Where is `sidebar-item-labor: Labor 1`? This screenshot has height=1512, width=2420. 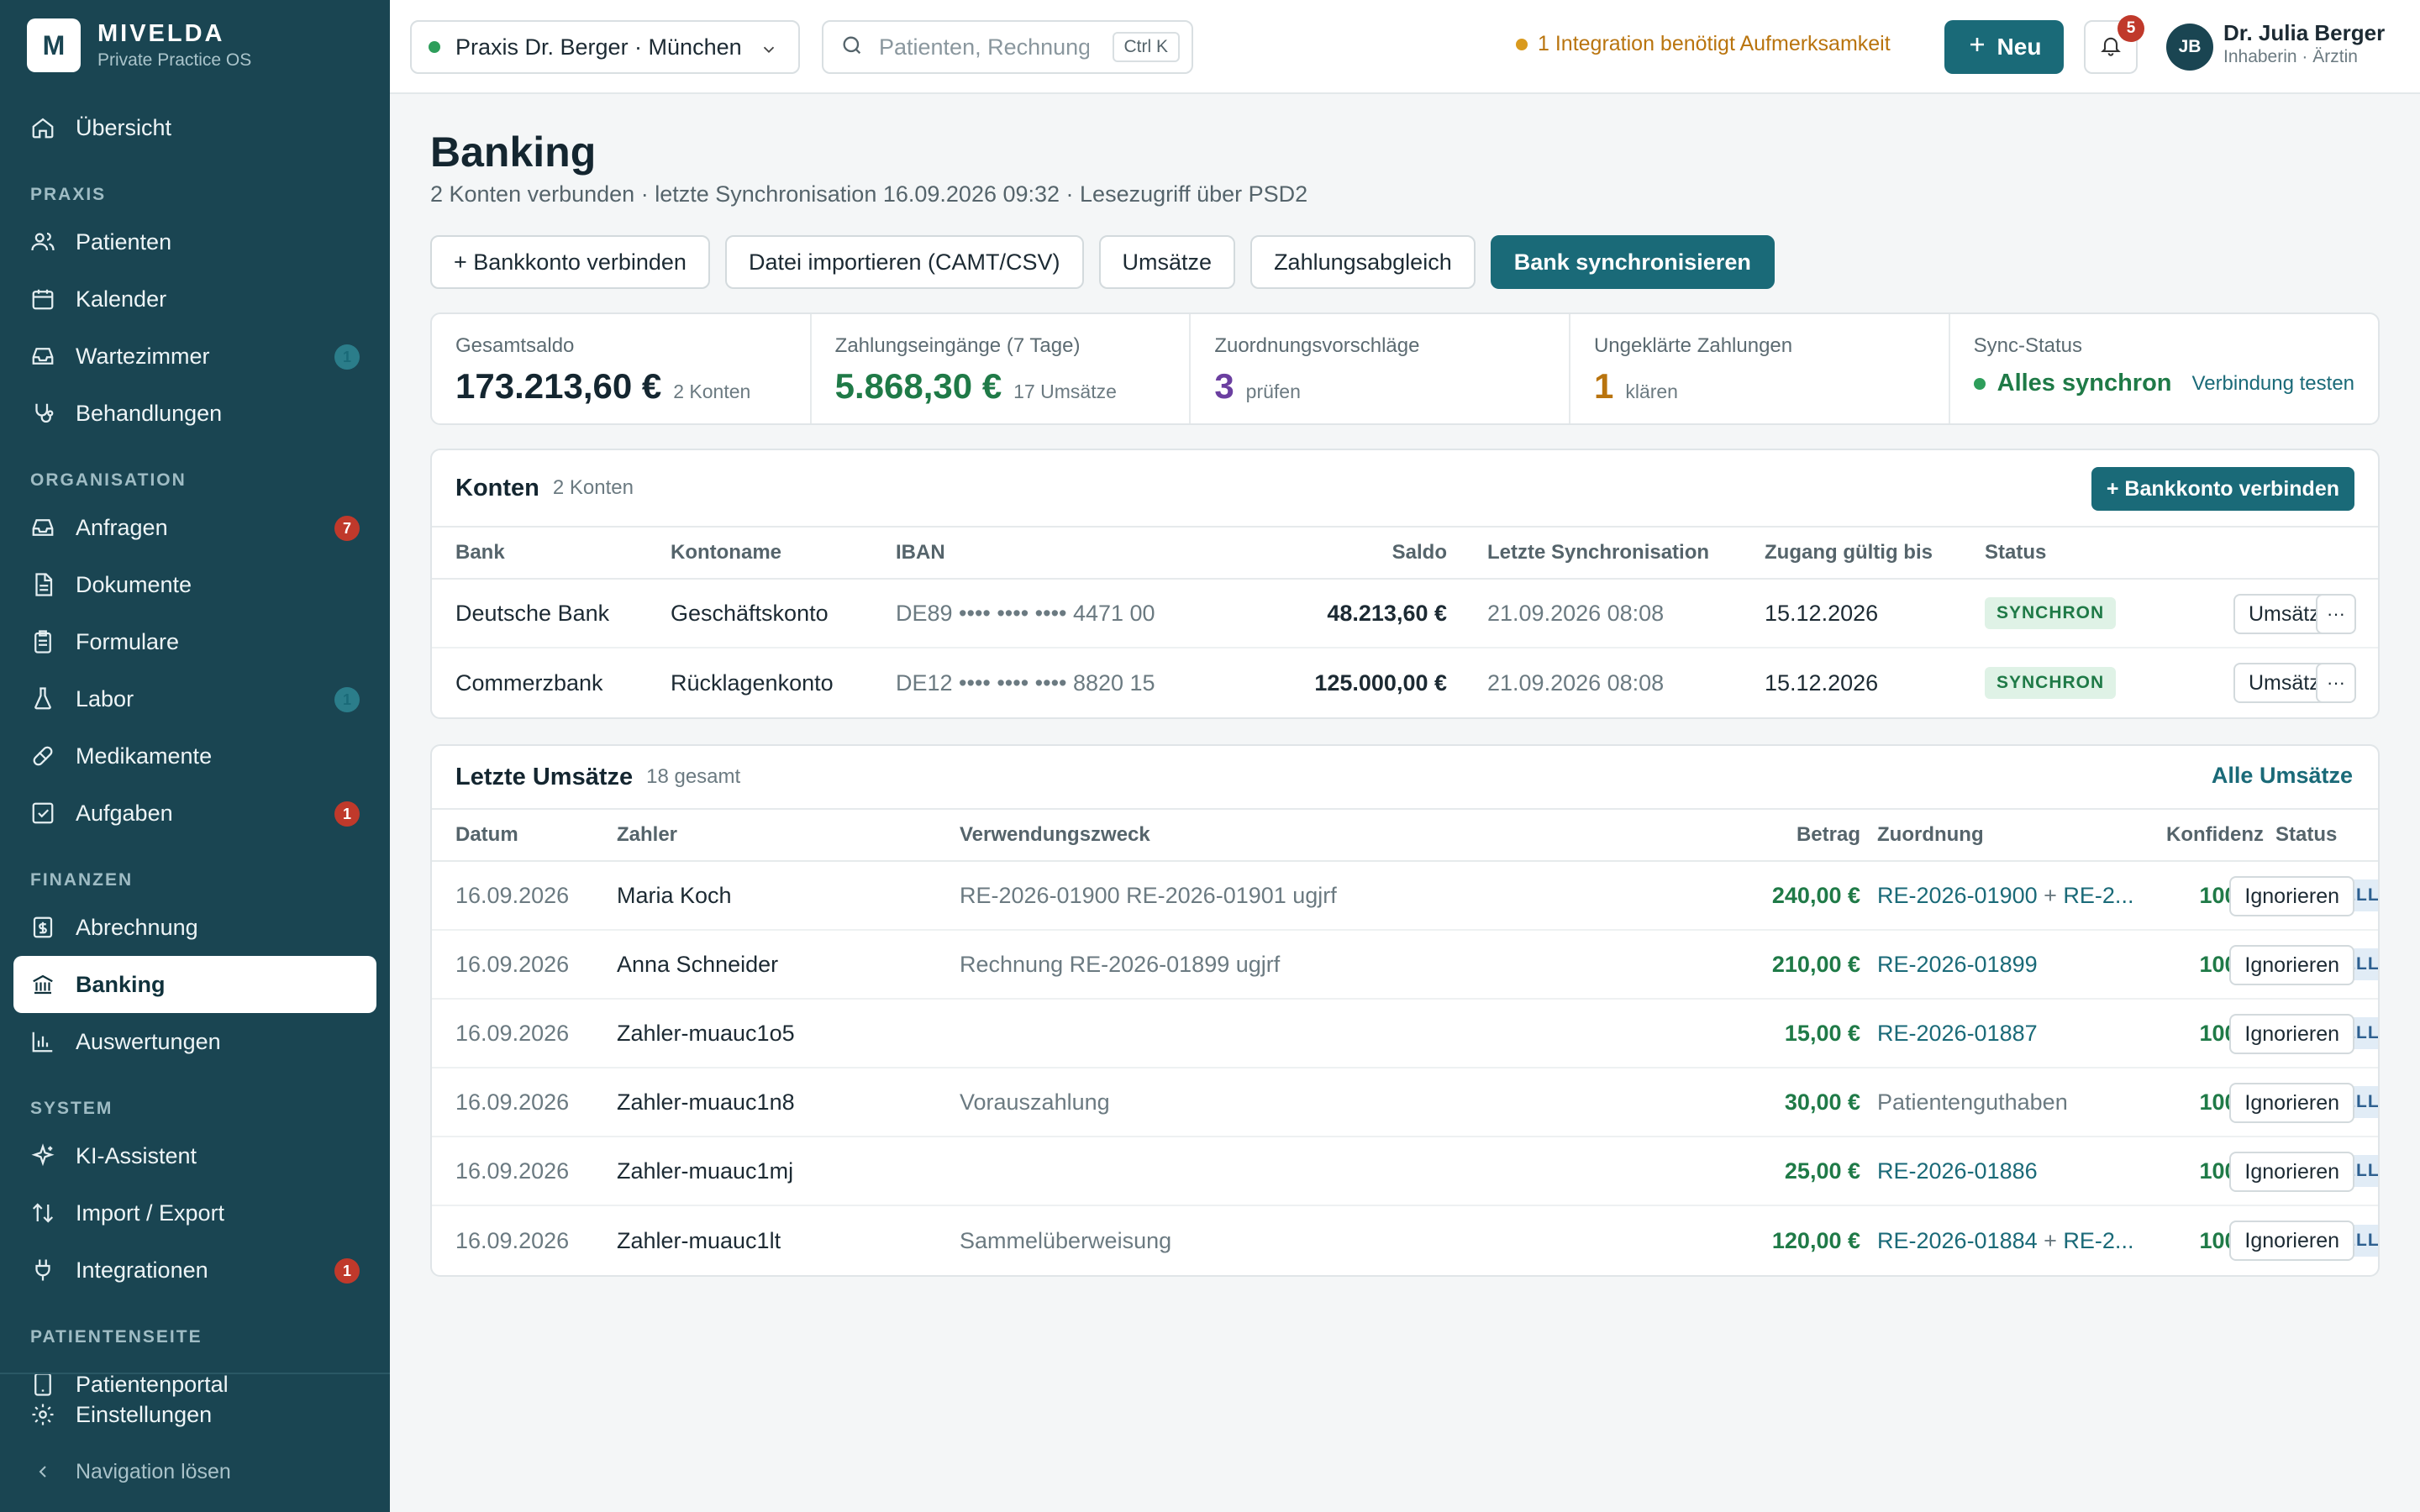 sidebar-item-labor: Labor 1 is located at coordinates (195, 698).